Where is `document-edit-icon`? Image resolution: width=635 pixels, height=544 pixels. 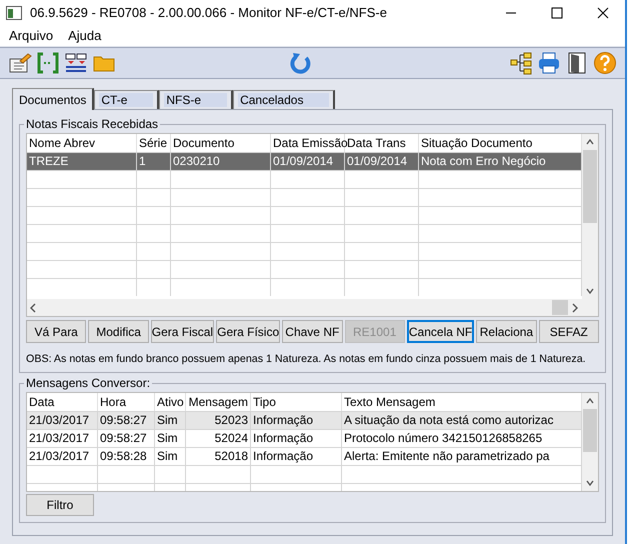 document-edit-icon is located at coordinates (20, 63).